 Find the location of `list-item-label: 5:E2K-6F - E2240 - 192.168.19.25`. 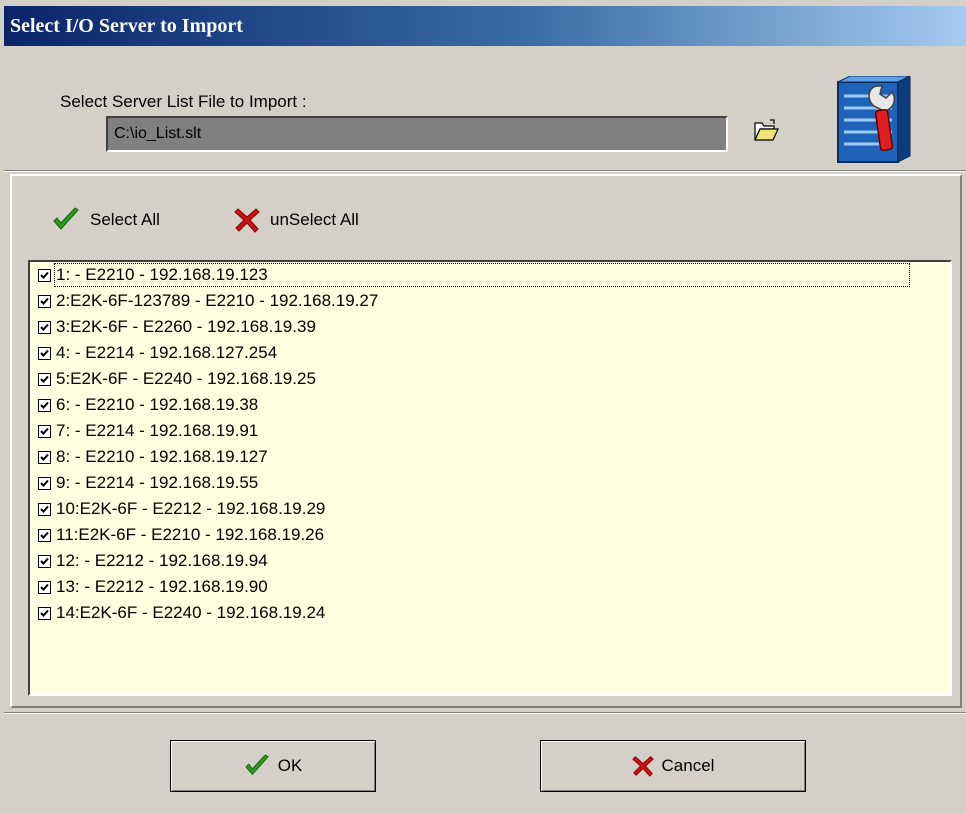

list-item-label: 5:E2K-6F - E2240 - 192.168.19.25 is located at coordinates (186, 378).